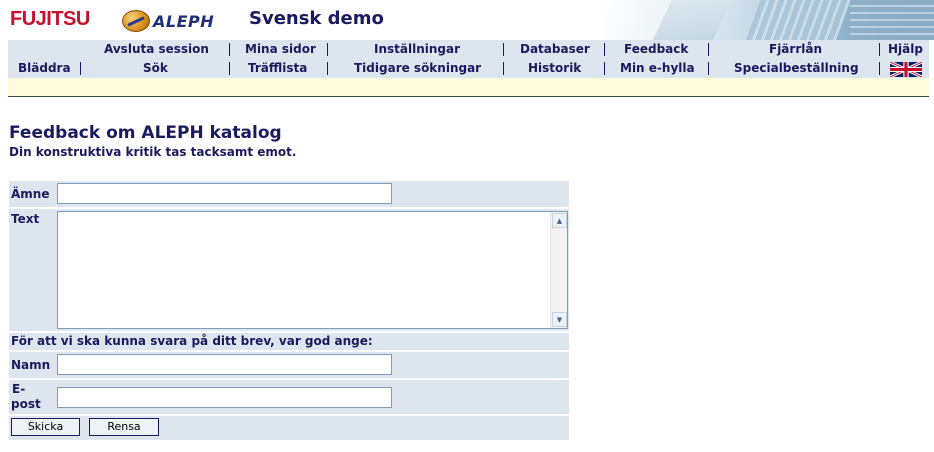 This screenshot has width=934, height=452. What do you see at coordinates (224, 397) in the screenshot?
I see `email-input` at bounding box center [224, 397].